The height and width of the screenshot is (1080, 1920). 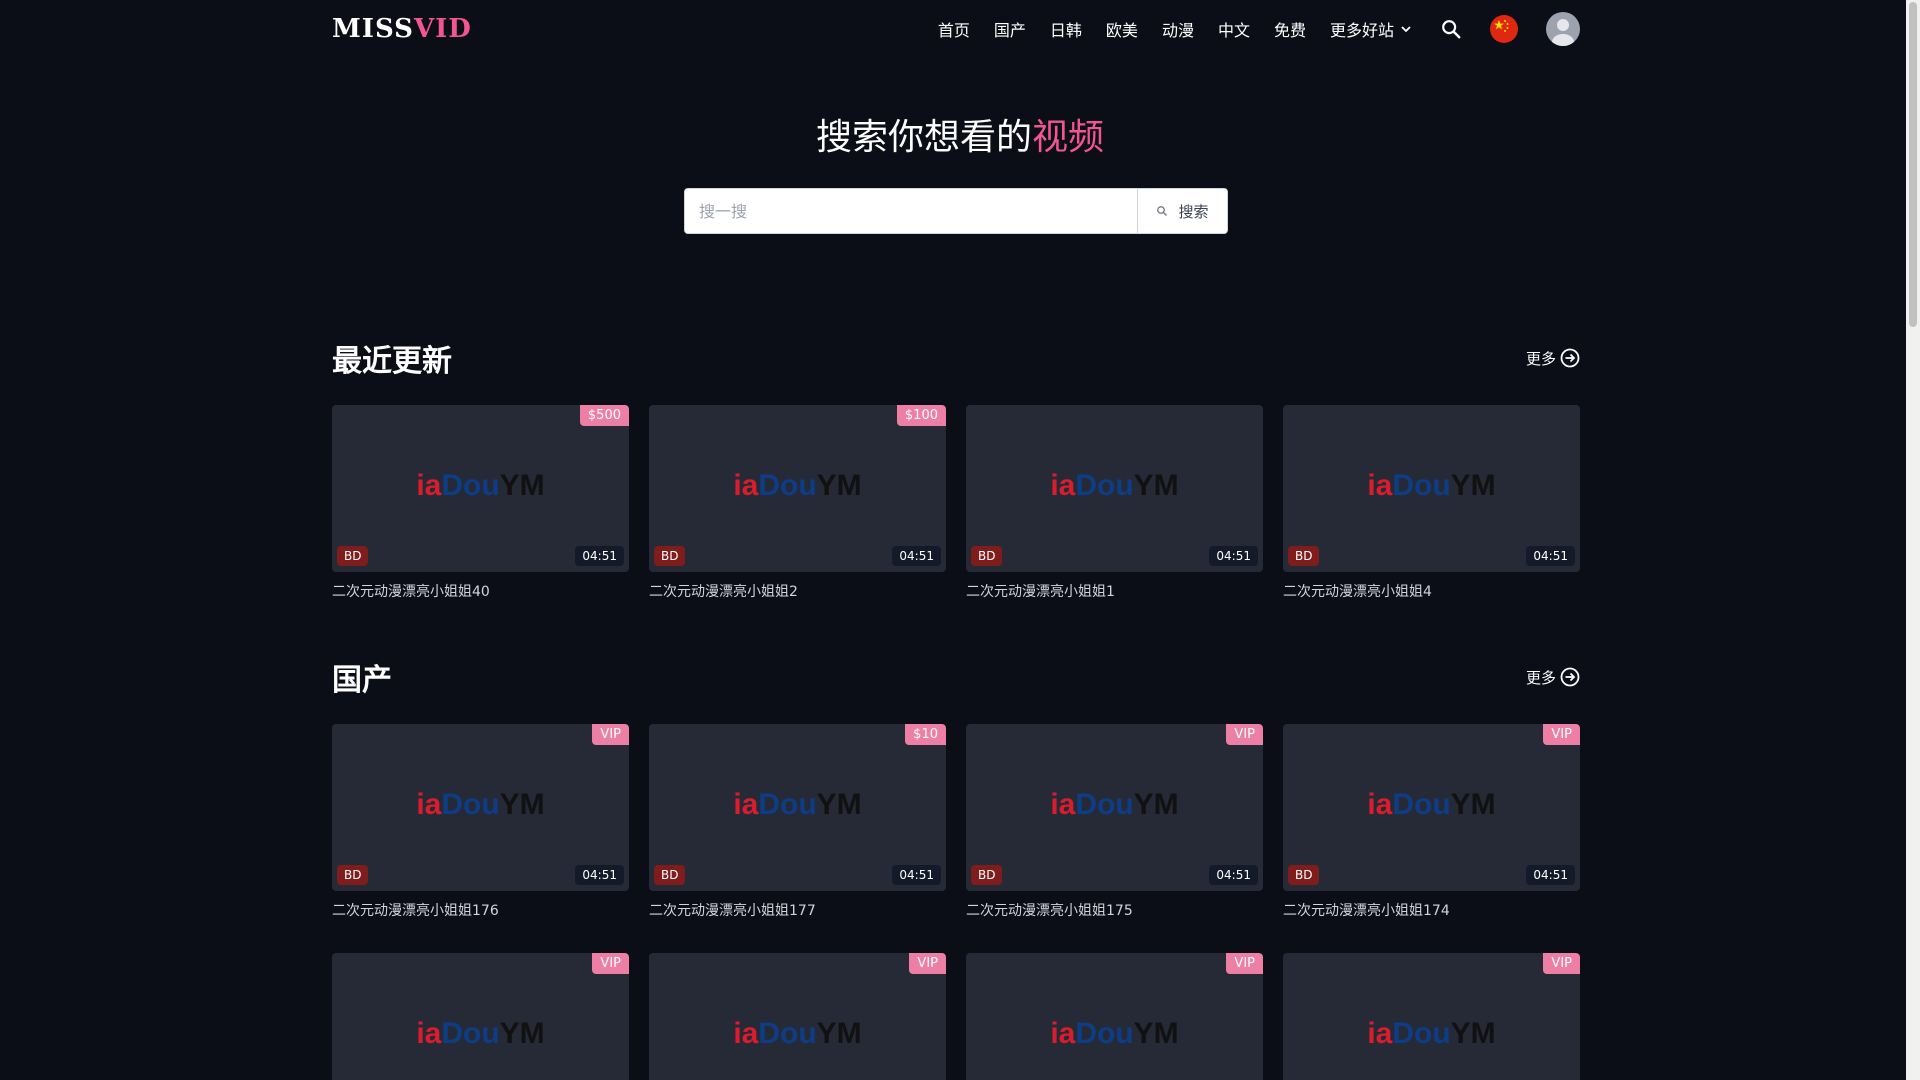 What do you see at coordinates (923, 137) in the screenshot?
I see `hero-title-main: 搜索你想看的` at bounding box center [923, 137].